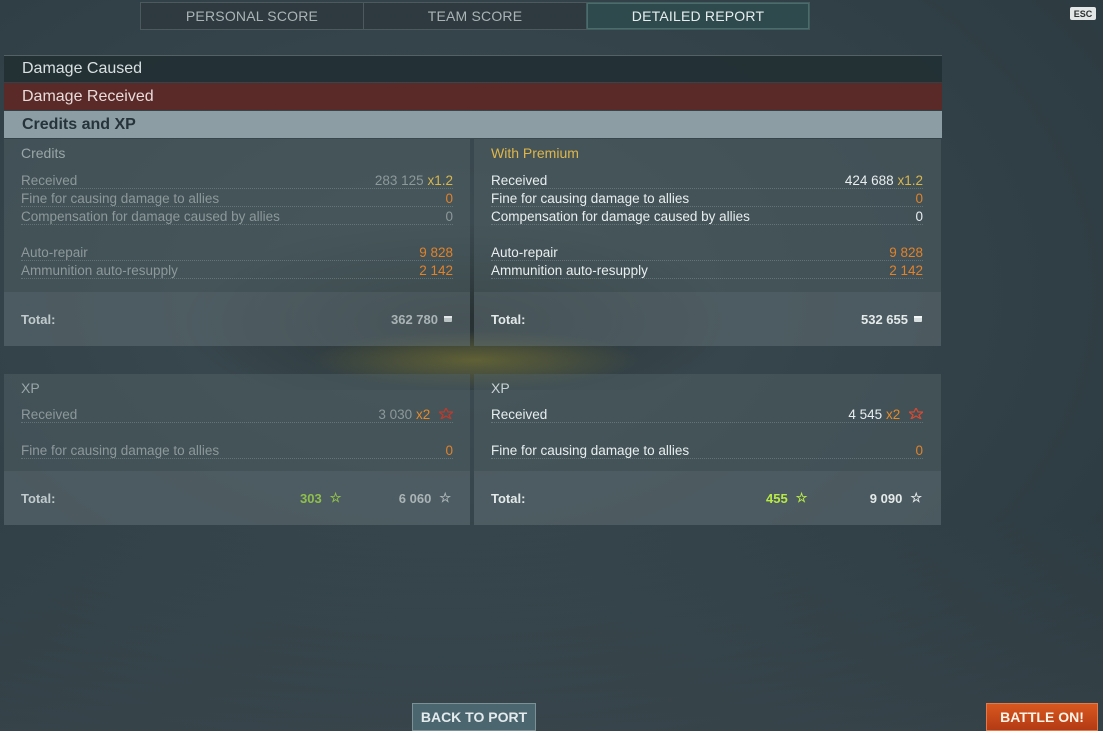 The height and width of the screenshot is (731, 1103). Describe the element at coordinates (708, 413) in the screenshot. I see `premium-xp-row-received: Received 4 545 x2` at that location.